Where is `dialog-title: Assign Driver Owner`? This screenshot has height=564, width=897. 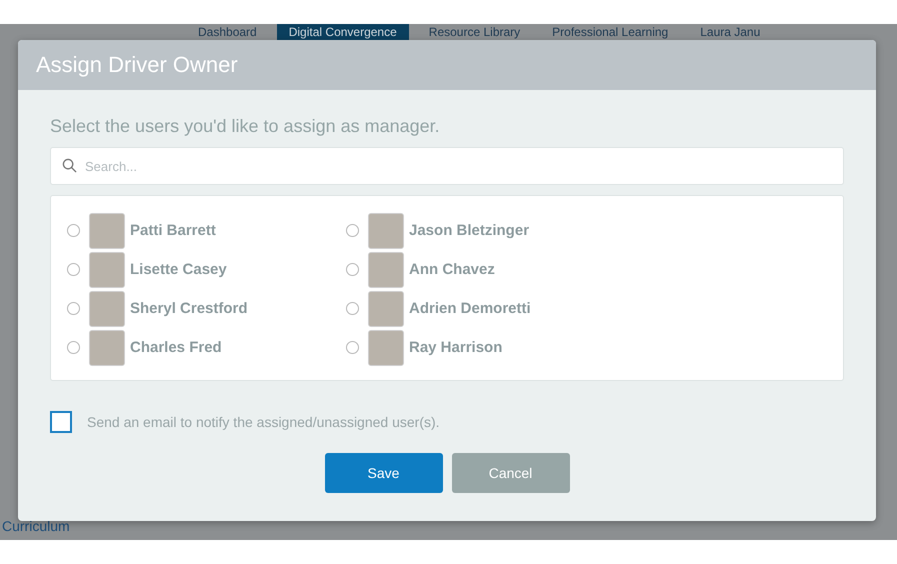
dialog-title: Assign Driver Owner is located at coordinates (137, 65).